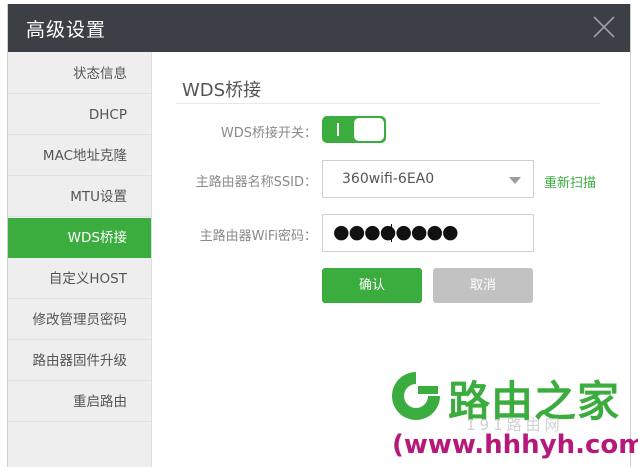 The width and height of the screenshot is (638, 467). What do you see at coordinates (222, 90) in the screenshot?
I see `section-title: WDS桥接` at bounding box center [222, 90].